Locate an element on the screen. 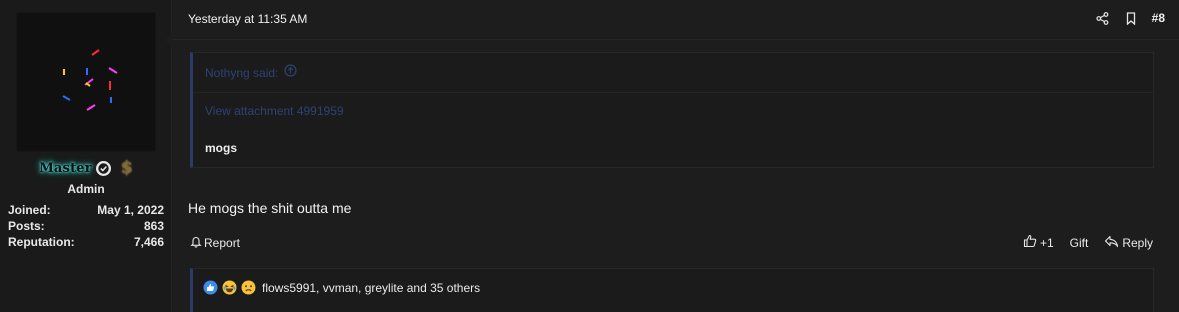 This screenshot has width=1179, height=312. stat-label: Joined: is located at coordinates (29, 210).